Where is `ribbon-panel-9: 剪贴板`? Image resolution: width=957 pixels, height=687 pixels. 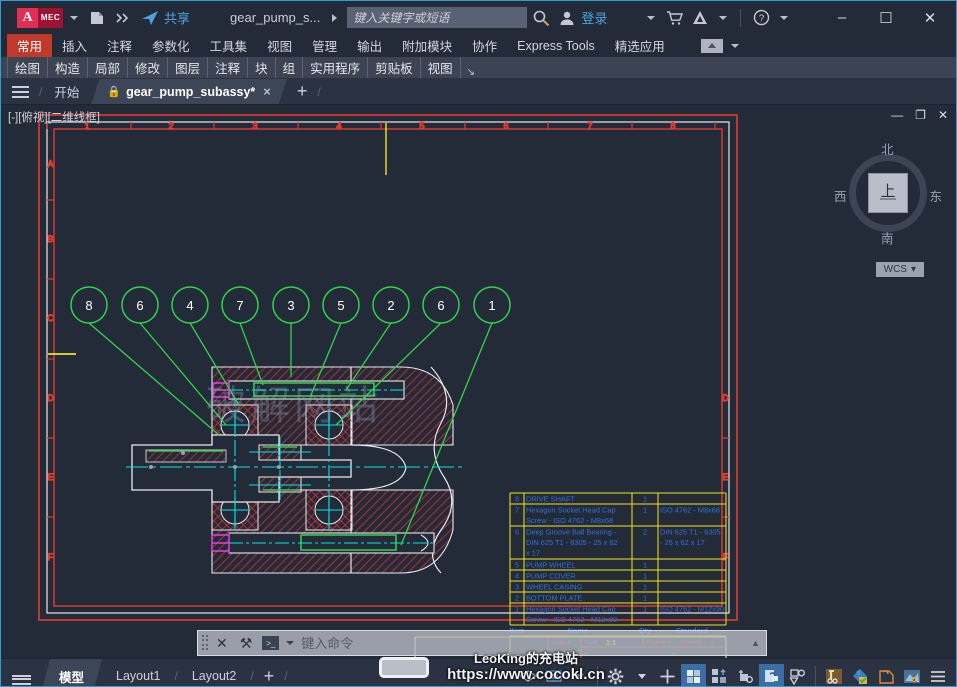 ribbon-panel-9: 剪贴板 is located at coordinates (394, 67).